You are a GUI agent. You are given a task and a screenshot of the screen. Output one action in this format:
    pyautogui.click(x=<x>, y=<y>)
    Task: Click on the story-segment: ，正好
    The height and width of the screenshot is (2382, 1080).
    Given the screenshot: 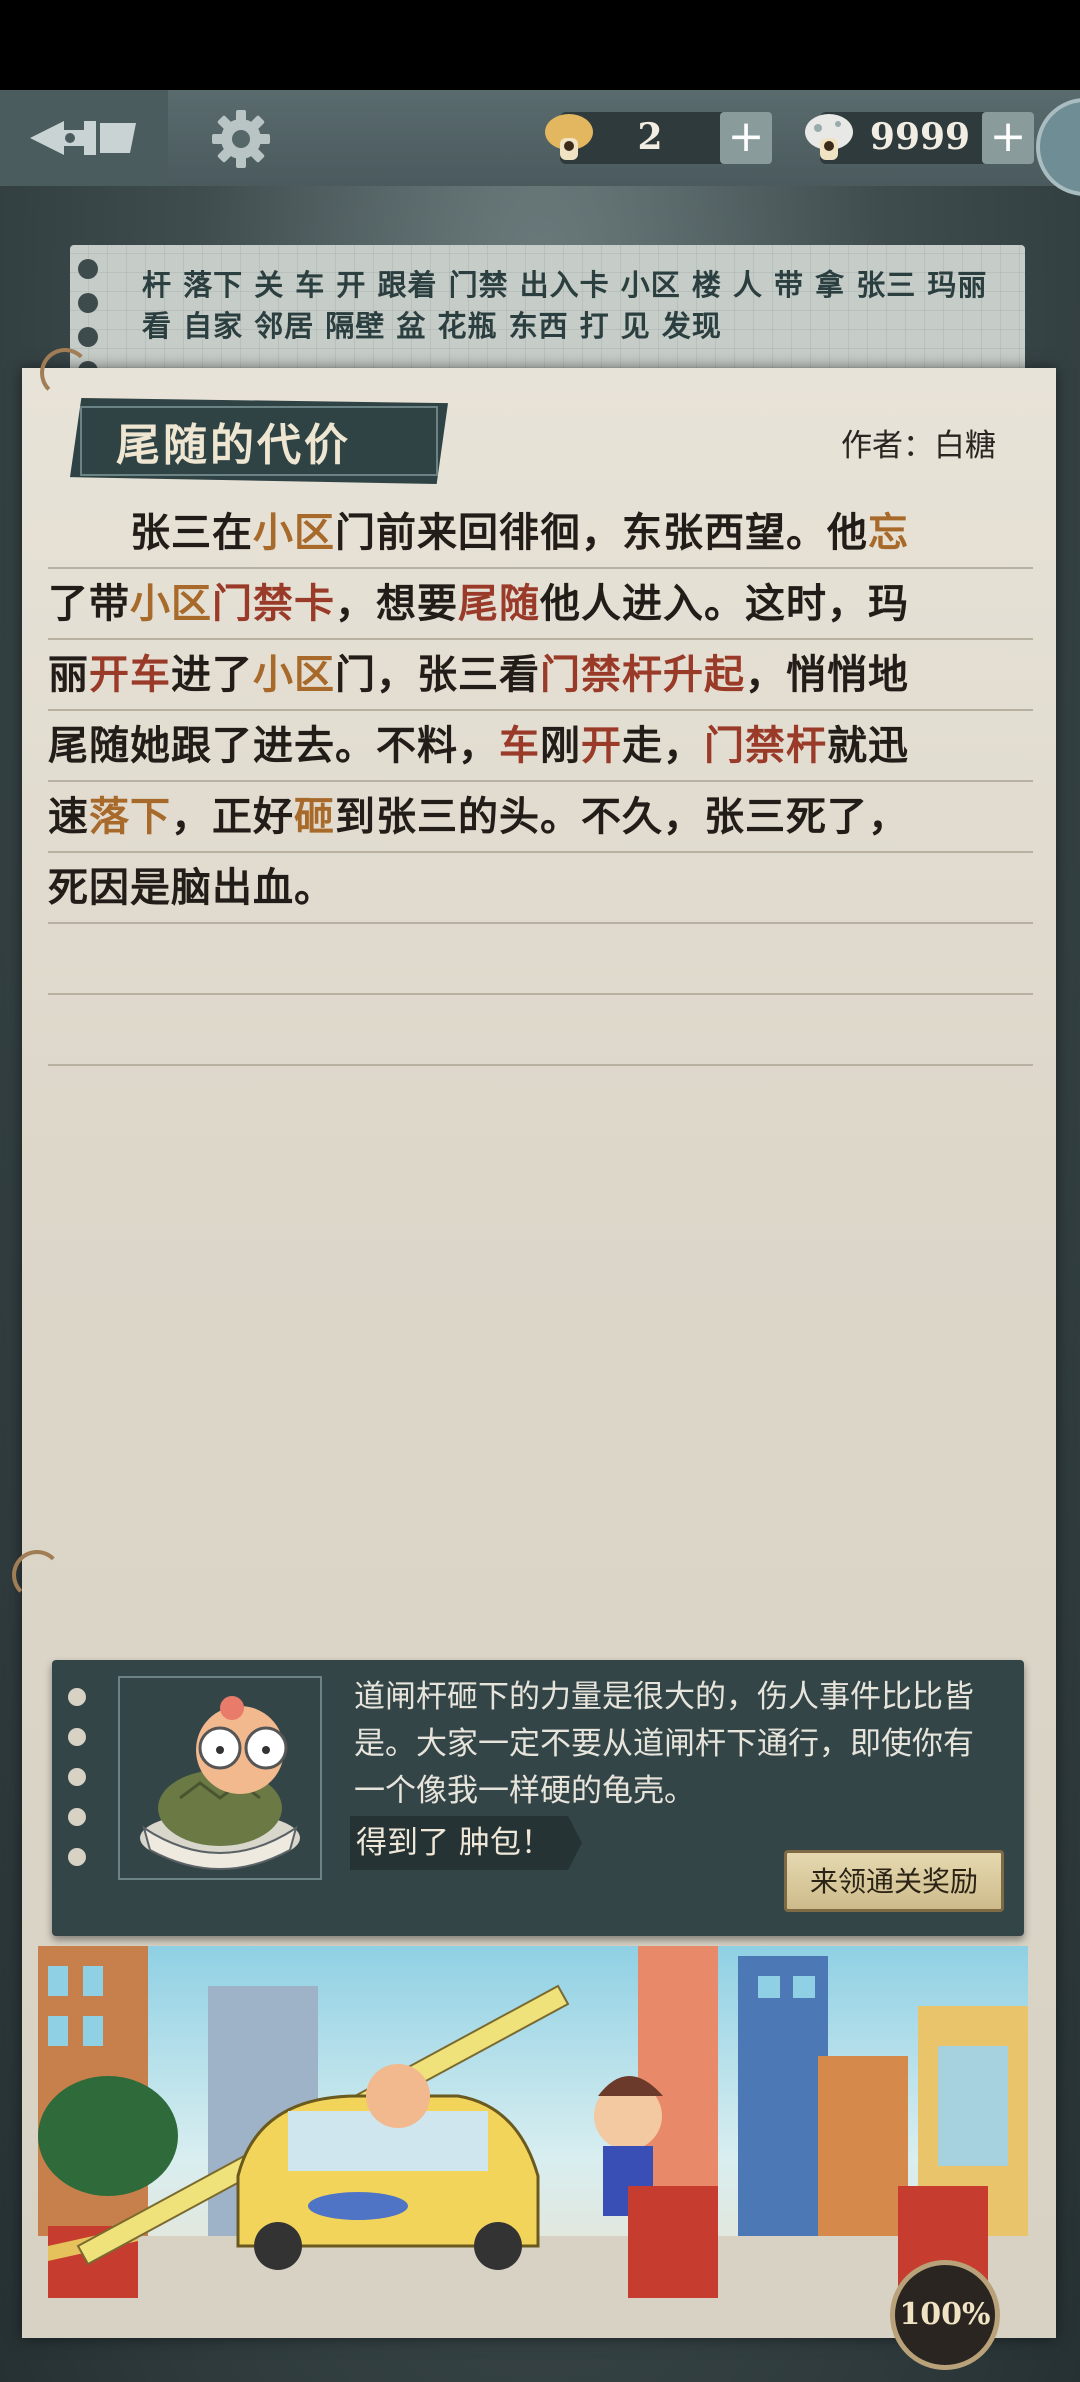 What is the action you would take?
    pyautogui.click(x=232, y=816)
    